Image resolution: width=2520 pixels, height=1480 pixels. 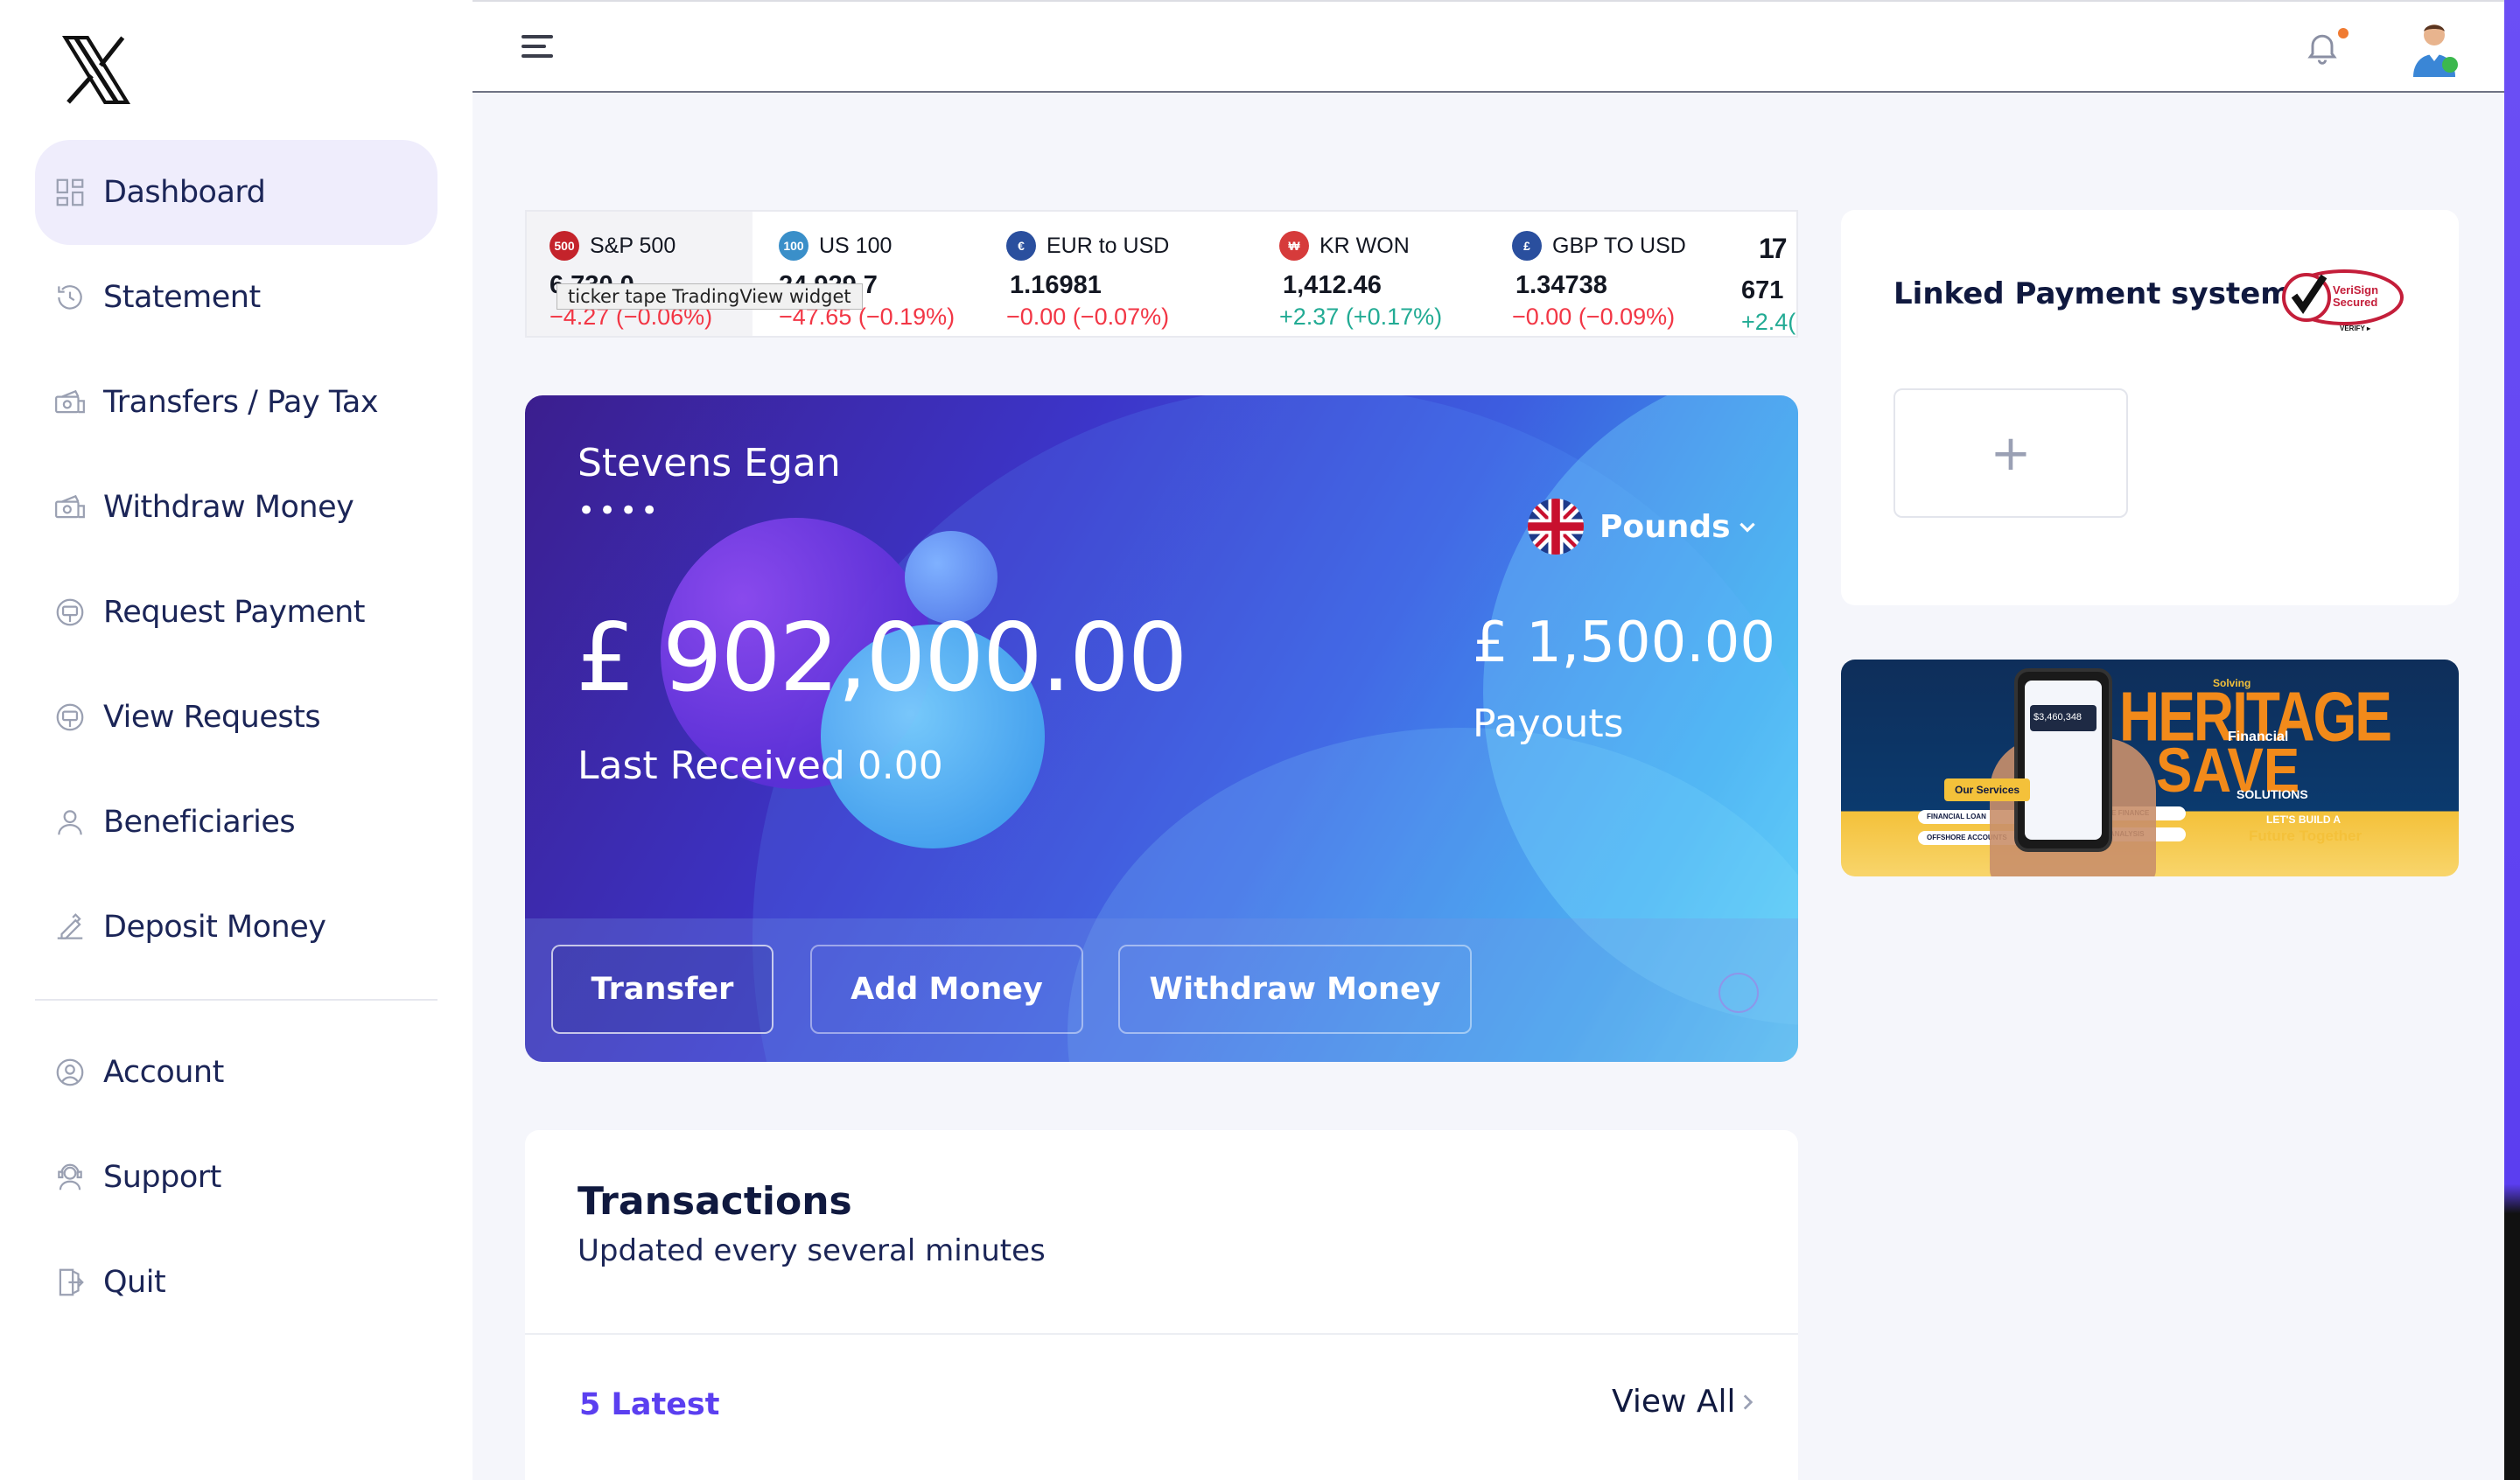 What do you see at coordinates (1987, 790) in the screenshot?
I see `banner-services-label: Our Services` at bounding box center [1987, 790].